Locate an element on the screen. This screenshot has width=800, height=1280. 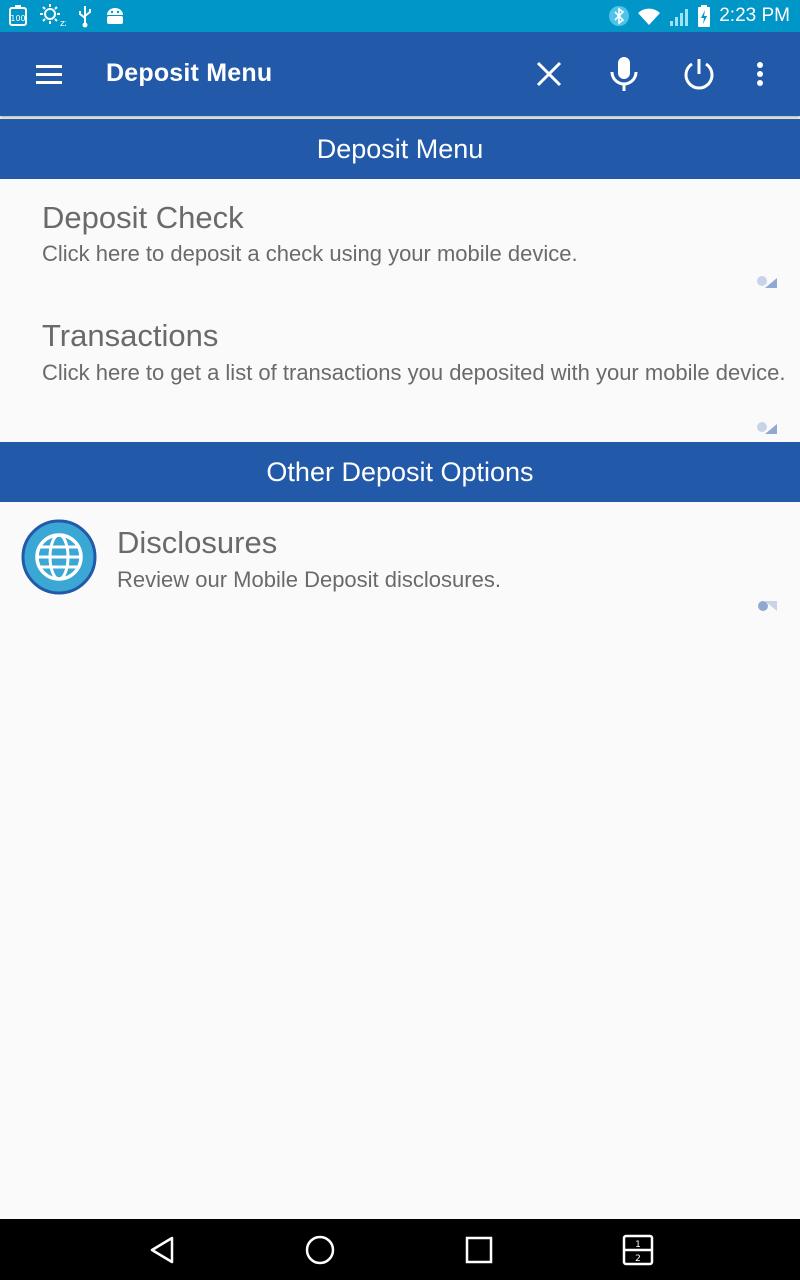
recents-icon is located at coordinates (479, 1250).